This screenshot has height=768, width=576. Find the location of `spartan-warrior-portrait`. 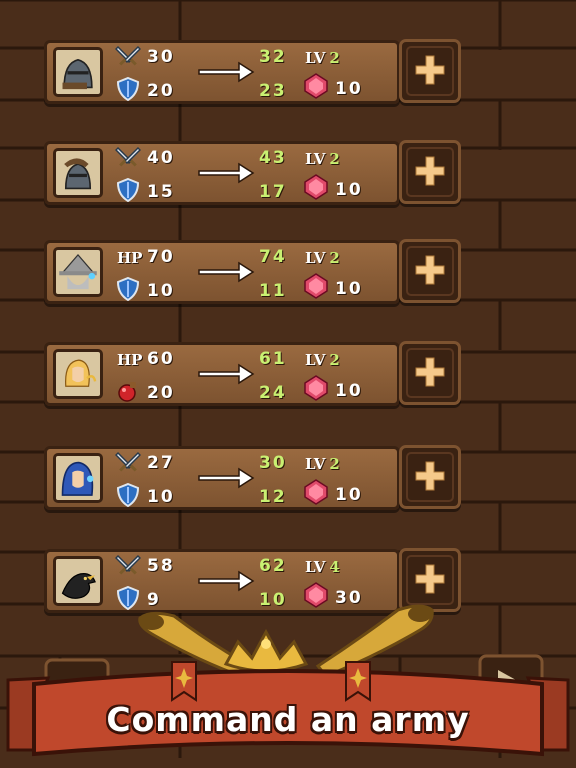

spartan-warrior-portrait is located at coordinates (78, 173).